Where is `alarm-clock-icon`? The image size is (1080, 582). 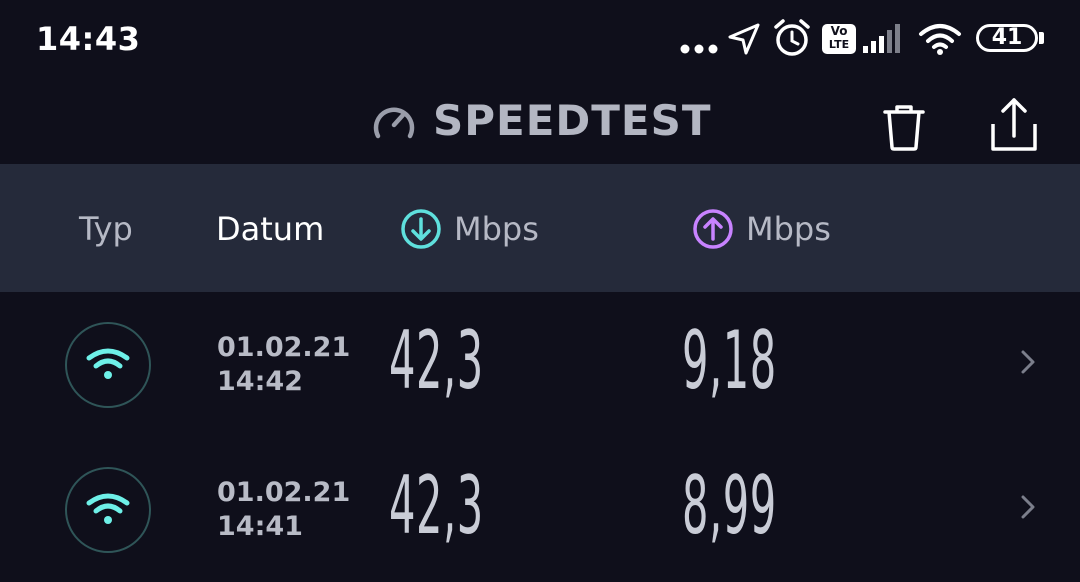
alarm-clock-icon is located at coordinates (792, 40).